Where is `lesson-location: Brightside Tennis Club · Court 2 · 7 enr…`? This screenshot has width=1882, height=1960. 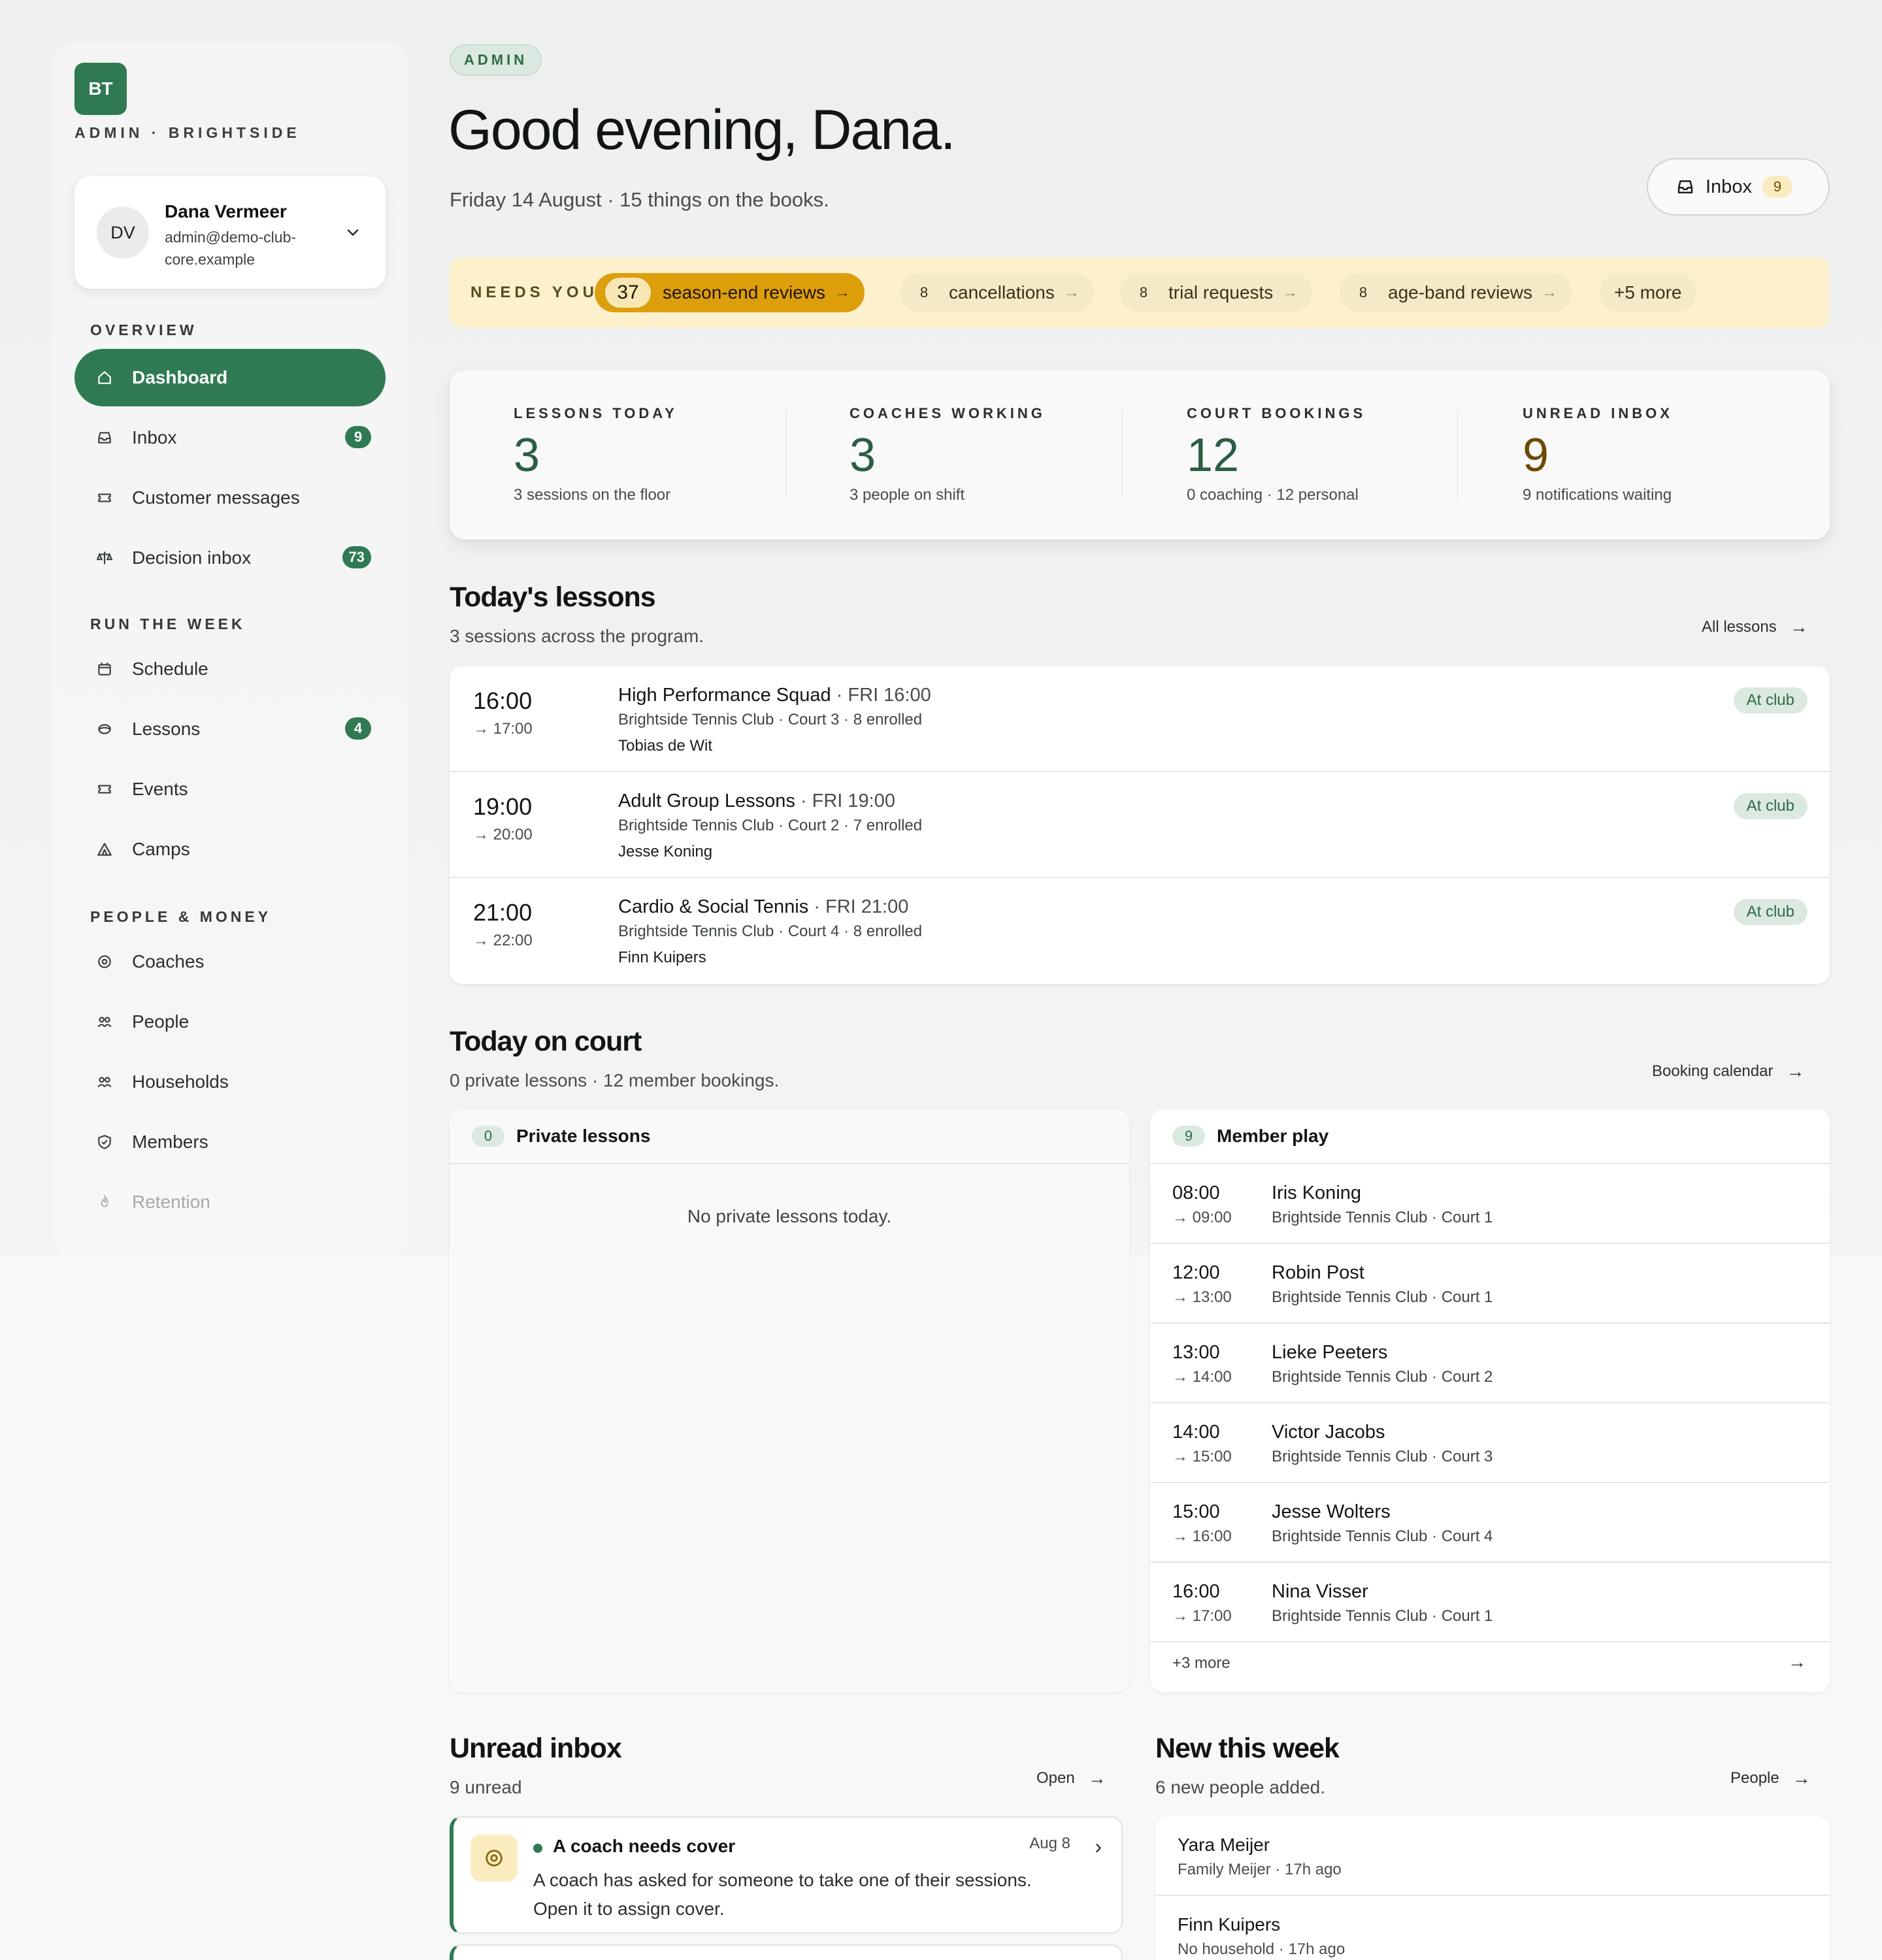 lesson-location: Brightside Tennis Club · Court 2 · 7 enr… is located at coordinates (770, 825).